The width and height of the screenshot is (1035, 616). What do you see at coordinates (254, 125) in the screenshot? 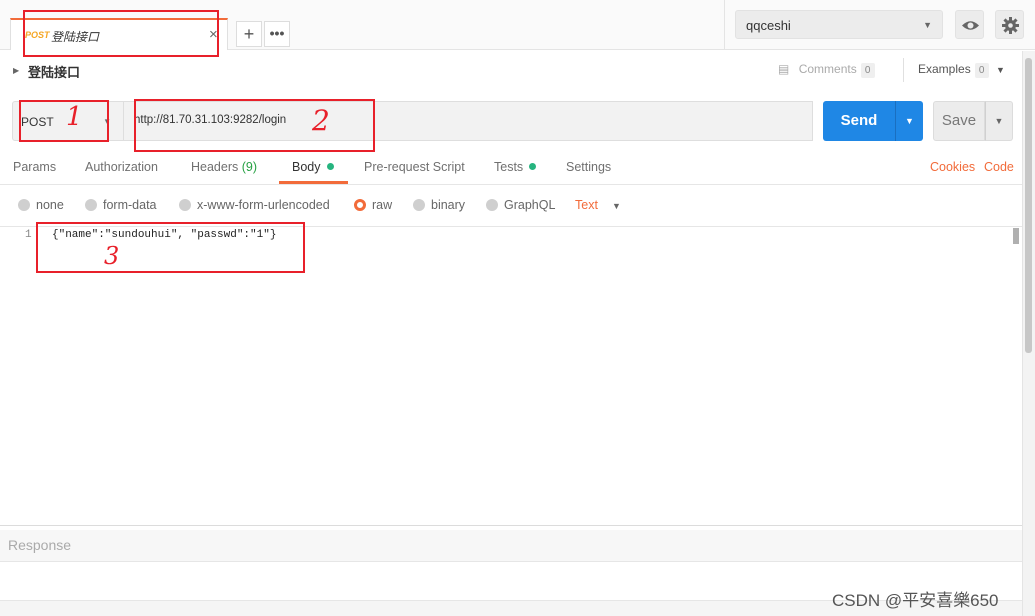
I see `annotation-box-url` at bounding box center [254, 125].